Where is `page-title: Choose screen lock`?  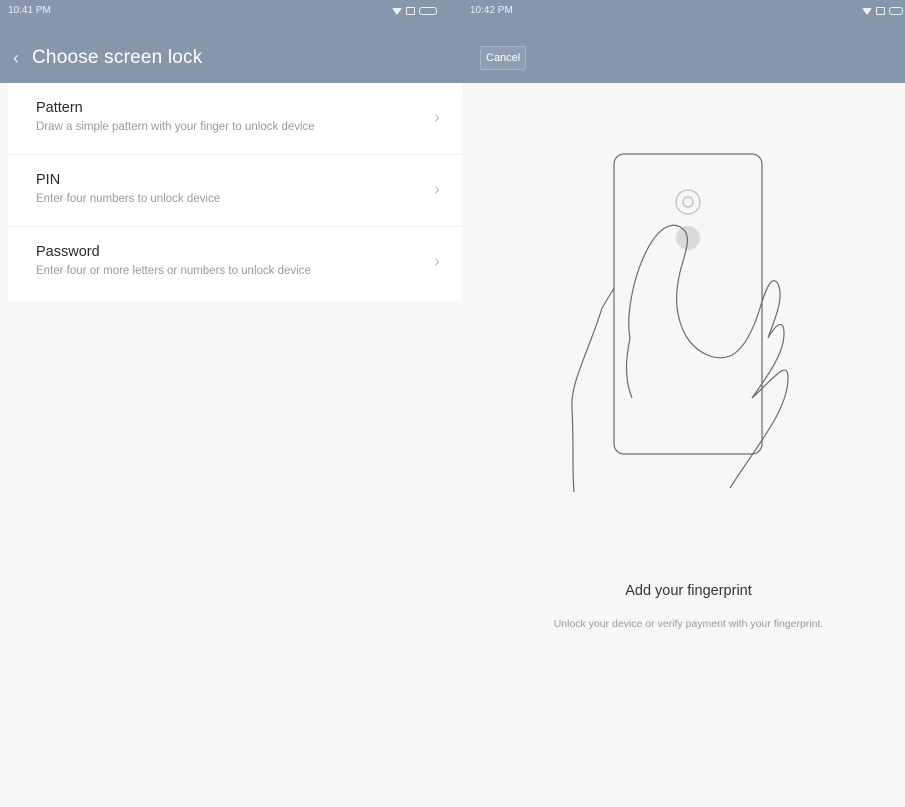 page-title: Choose screen lock is located at coordinates (117, 57).